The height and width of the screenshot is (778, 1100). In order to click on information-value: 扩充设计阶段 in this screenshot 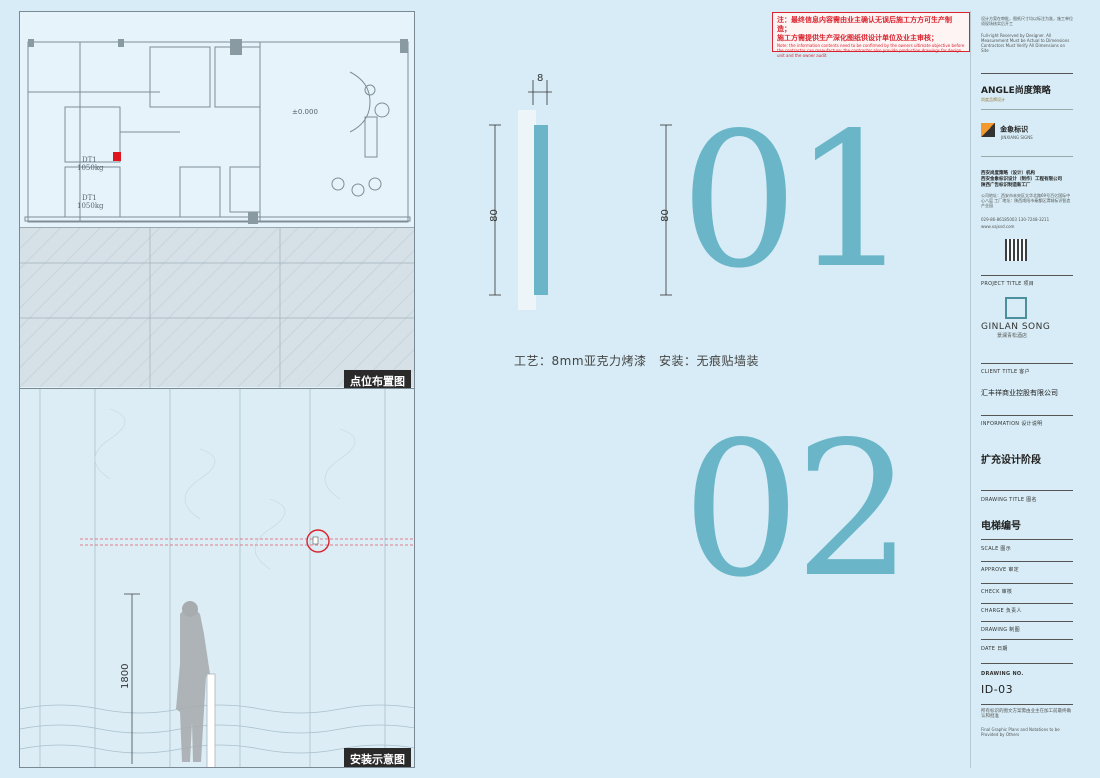, I will do `click(1011, 460)`.